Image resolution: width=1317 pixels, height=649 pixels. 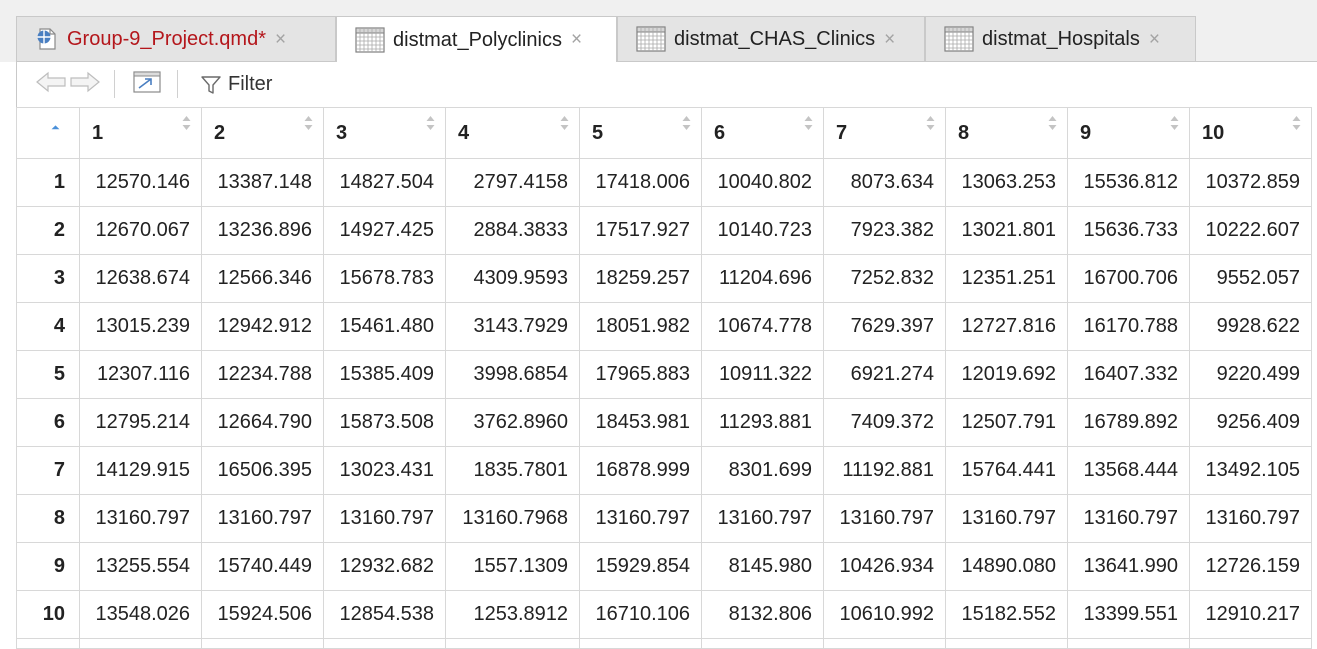 I want to click on table-cell: 17517.927, so click(x=640, y=230).